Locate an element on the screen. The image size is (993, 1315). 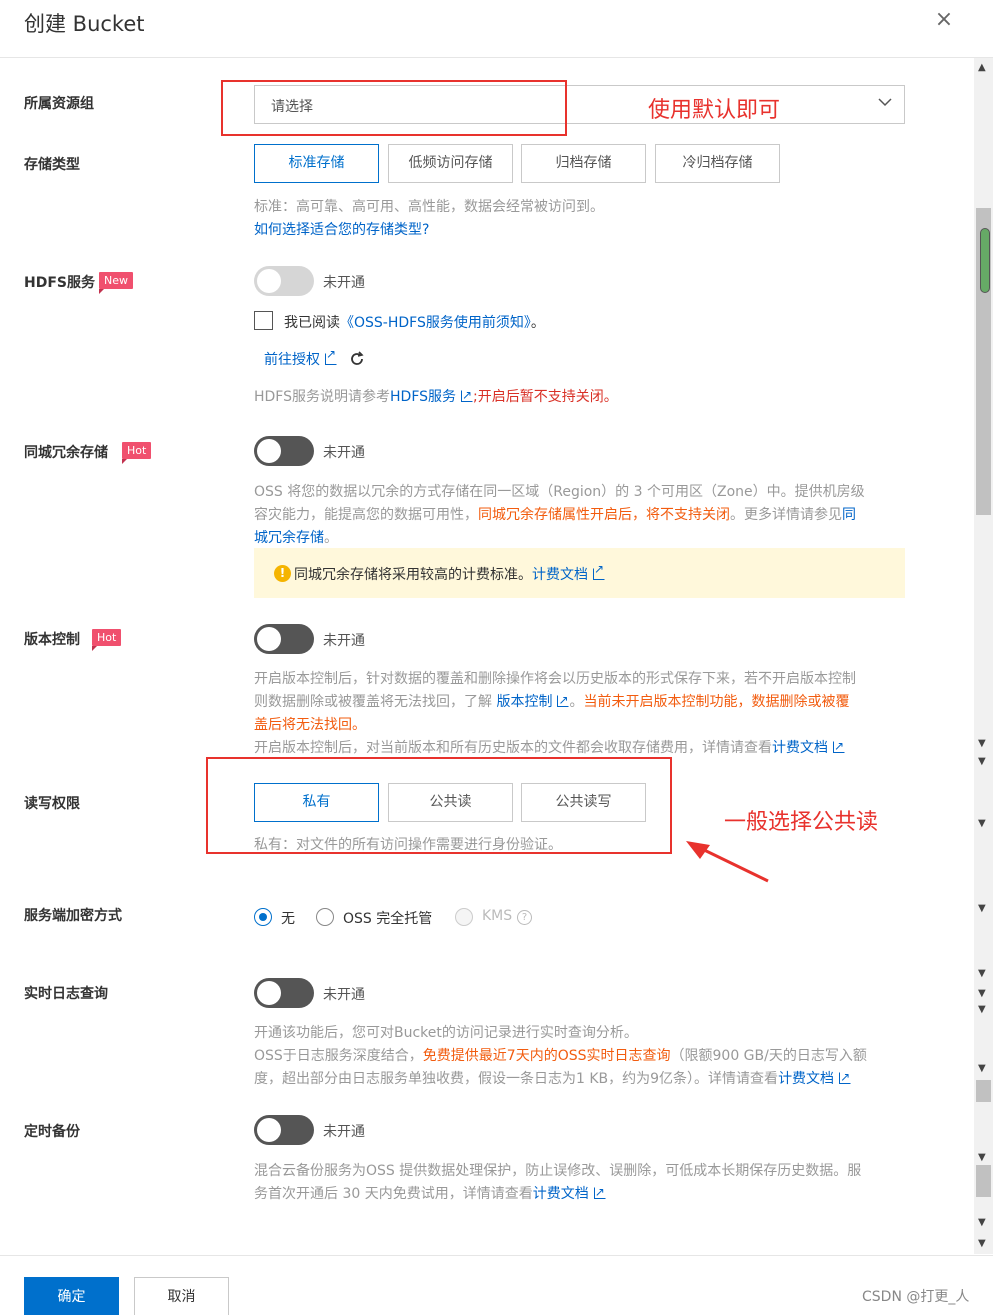
realtime-log-toggle is located at coordinates (284, 993).